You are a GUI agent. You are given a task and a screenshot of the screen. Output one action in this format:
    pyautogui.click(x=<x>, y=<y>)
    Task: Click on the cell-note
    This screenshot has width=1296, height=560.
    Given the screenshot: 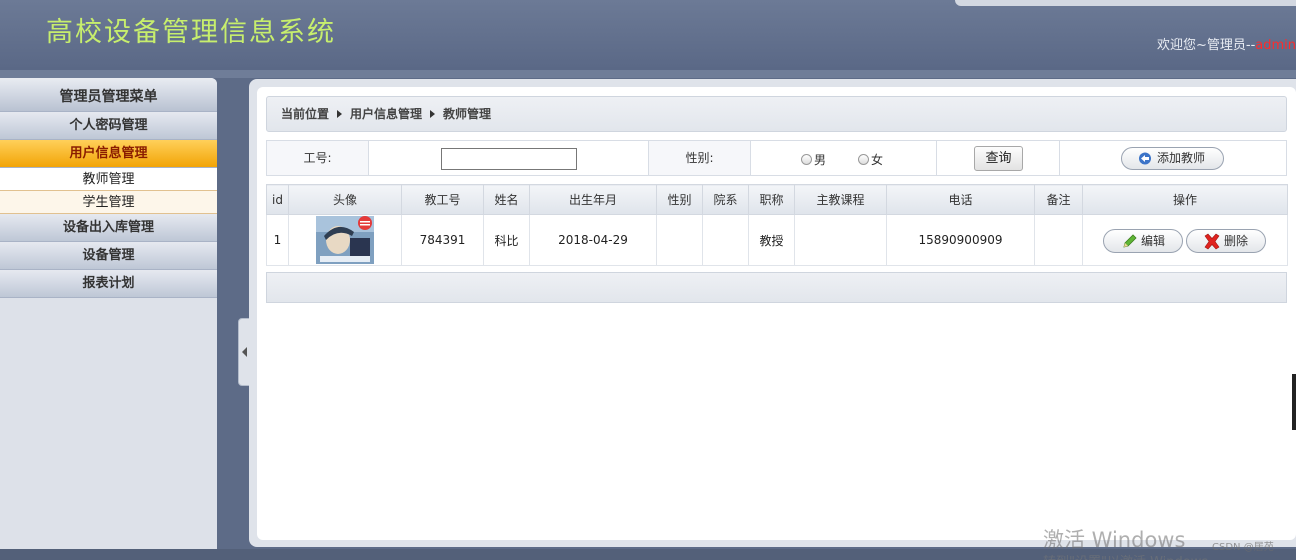 What is the action you would take?
    pyautogui.click(x=1058, y=240)
    